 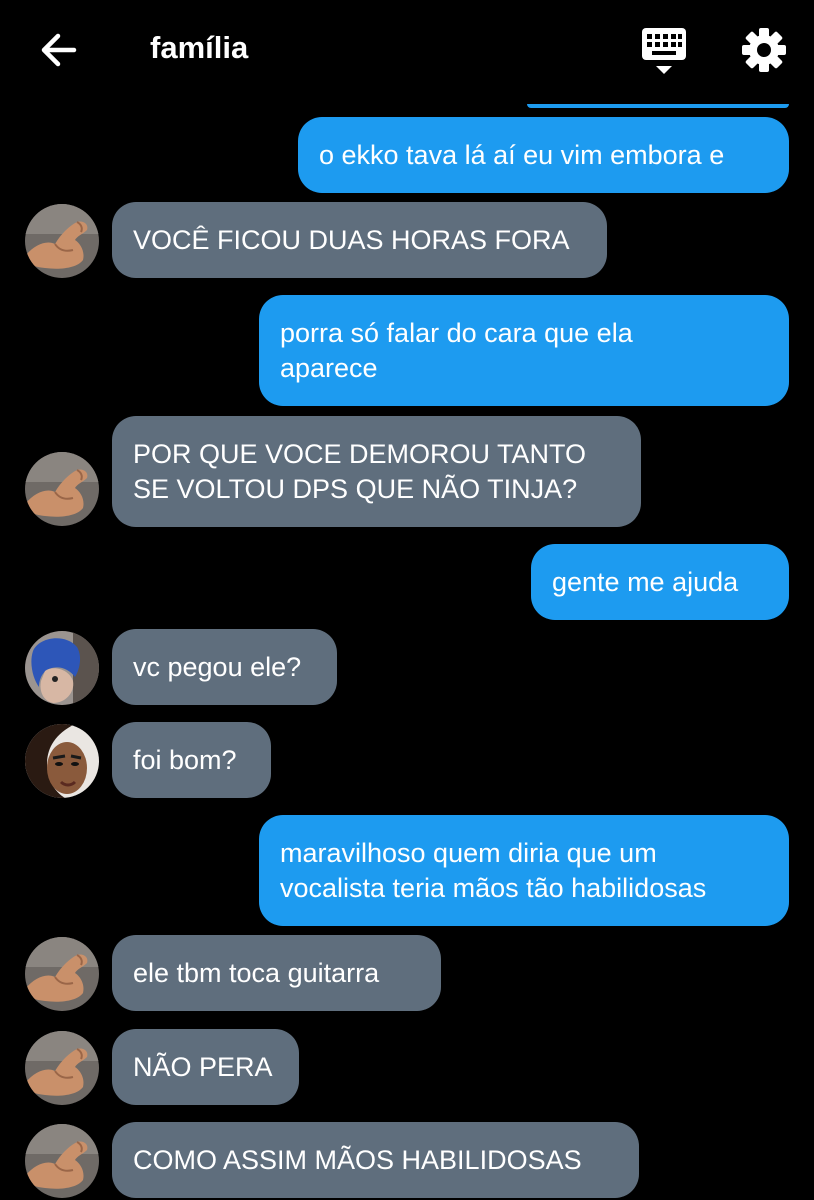 What do you see at coordinates (660, 582) in the screenshot?
I see `outgoing-message: gente me ajuda` at bounding box center [660, 582].